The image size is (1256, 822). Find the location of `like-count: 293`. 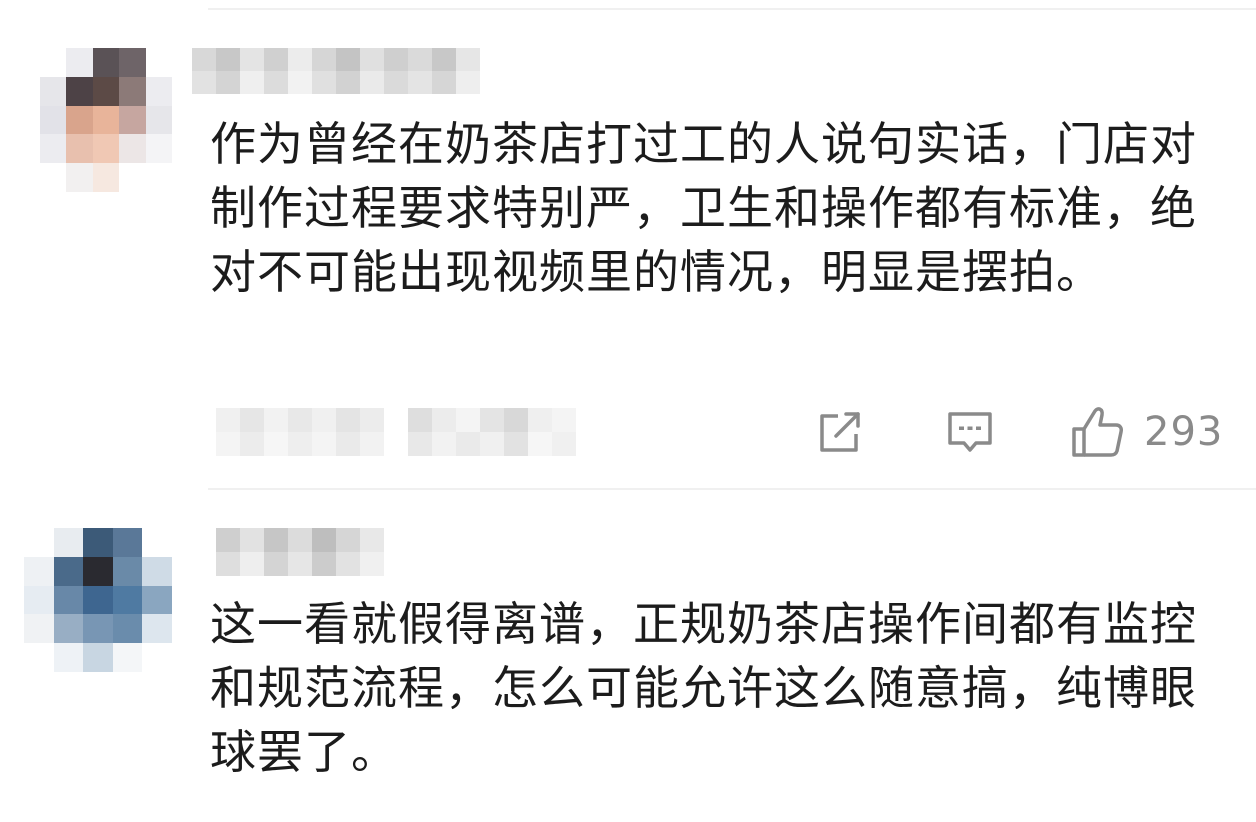

like-count: 293 is located at coordinates (1184, 432).